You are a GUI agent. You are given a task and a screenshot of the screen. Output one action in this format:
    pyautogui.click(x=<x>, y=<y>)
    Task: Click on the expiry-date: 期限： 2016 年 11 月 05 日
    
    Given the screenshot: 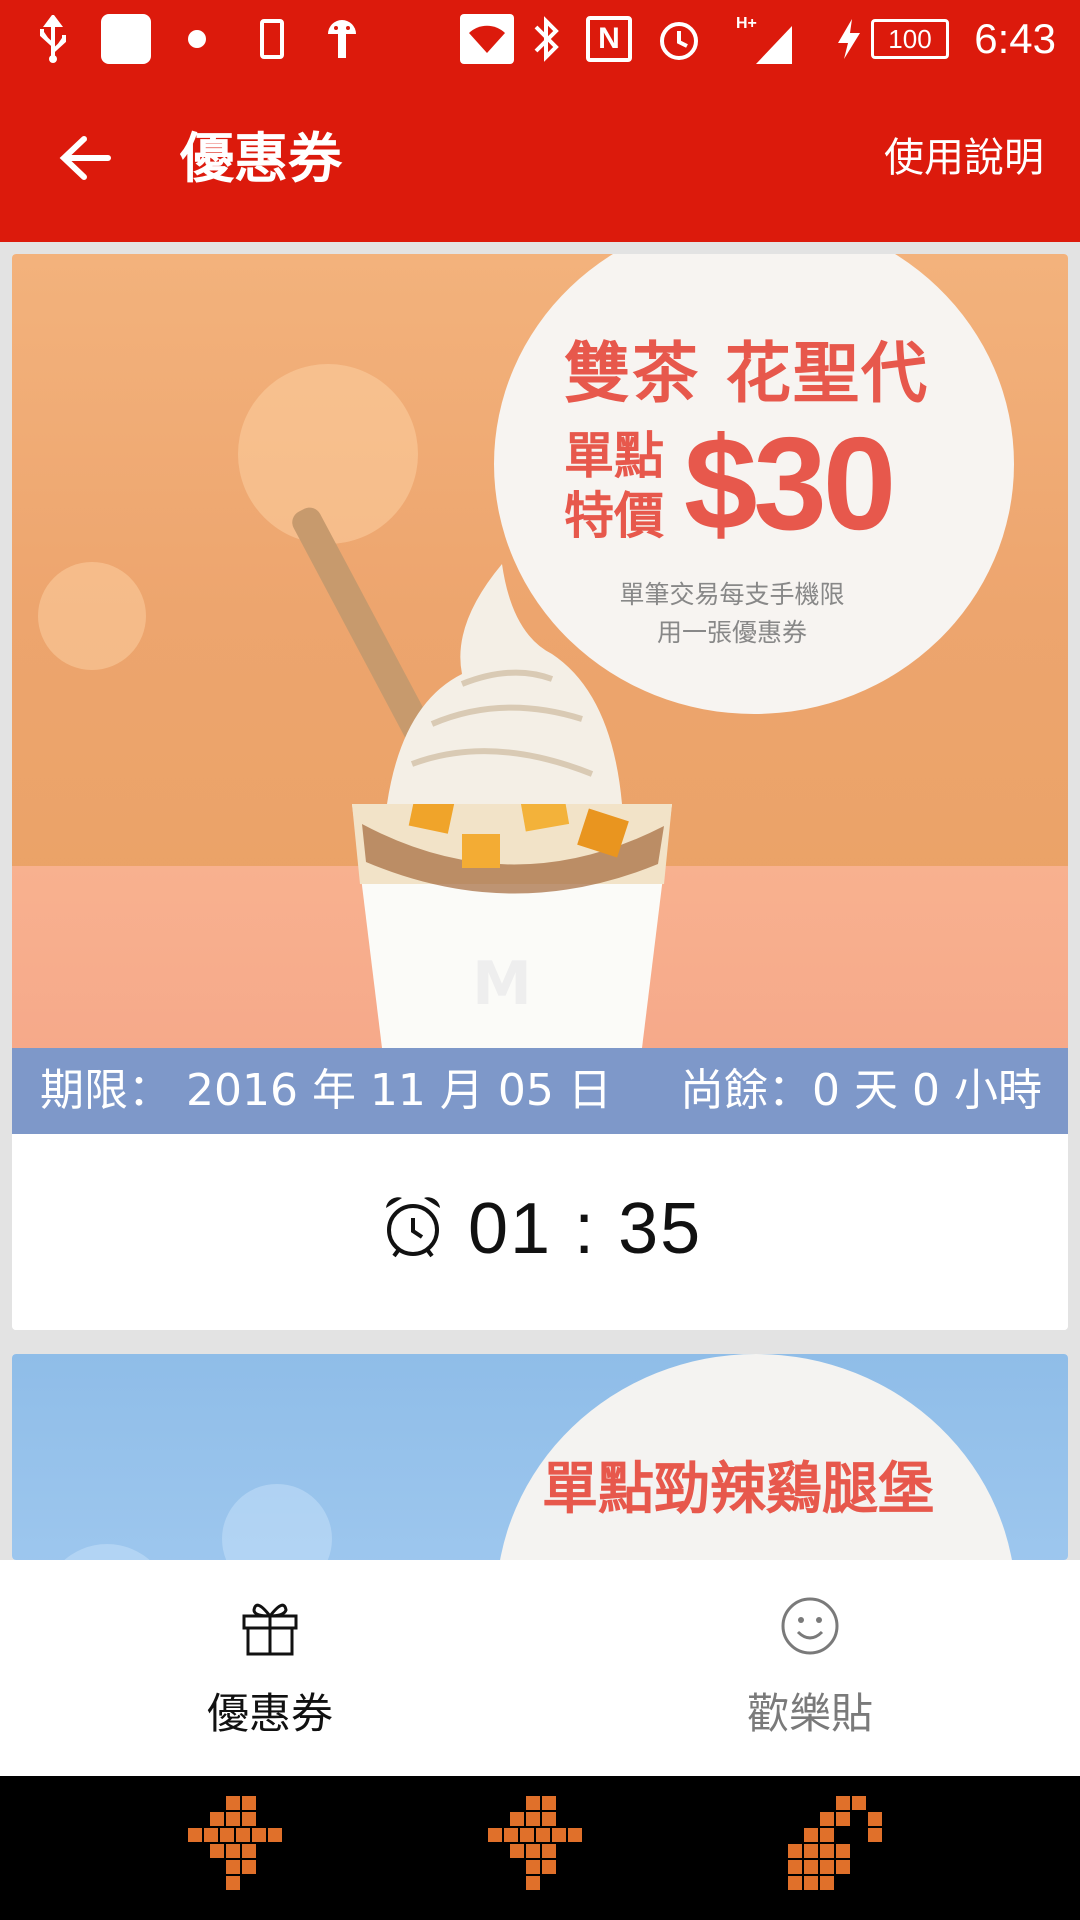 What is the action you would take?
    pyautogui.click(x=326, y=1090)
    